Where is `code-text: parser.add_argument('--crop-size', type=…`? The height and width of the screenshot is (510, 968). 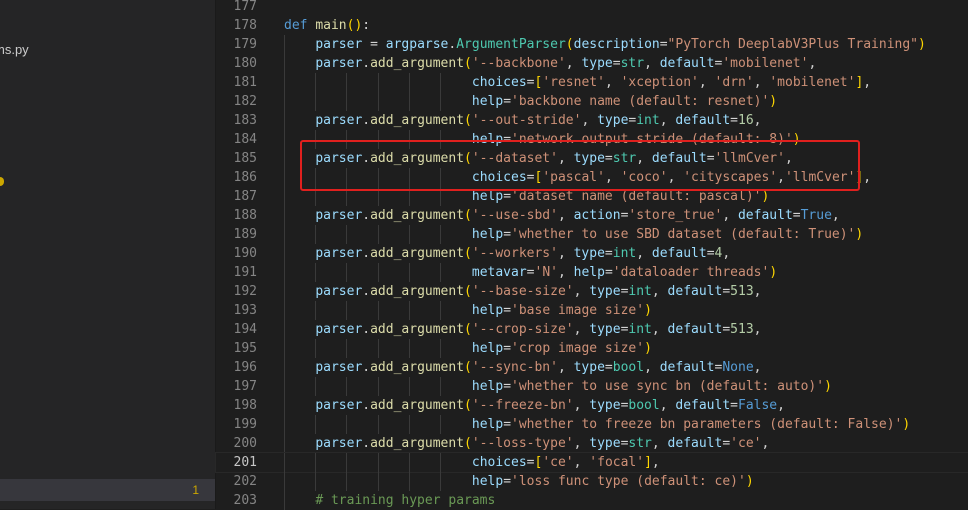
code-text: parser.add_argument('--crop-size', type=… is located at coordinates (538, 329).